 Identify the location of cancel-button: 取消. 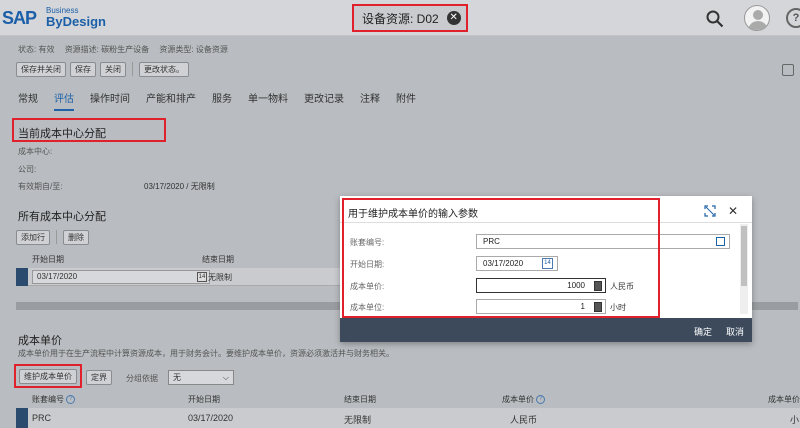
(735, 331).